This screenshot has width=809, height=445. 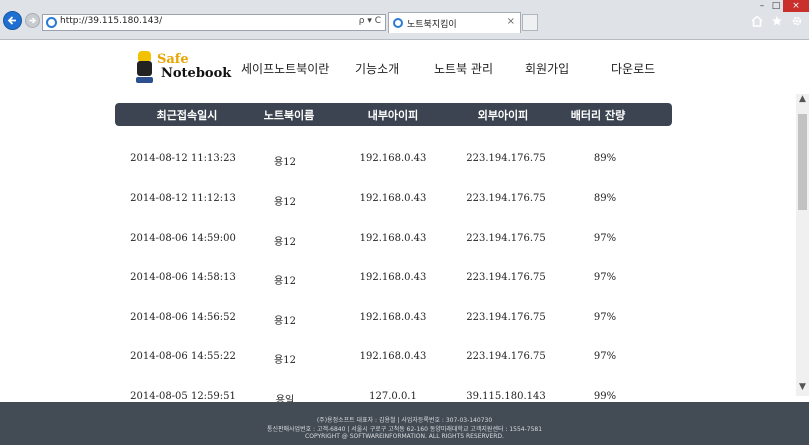 What do you see at coordinates (289, 115) in the screenshot?
I see `col-header-notebook-name: 노트북이름` at bounding box center [289, 115].